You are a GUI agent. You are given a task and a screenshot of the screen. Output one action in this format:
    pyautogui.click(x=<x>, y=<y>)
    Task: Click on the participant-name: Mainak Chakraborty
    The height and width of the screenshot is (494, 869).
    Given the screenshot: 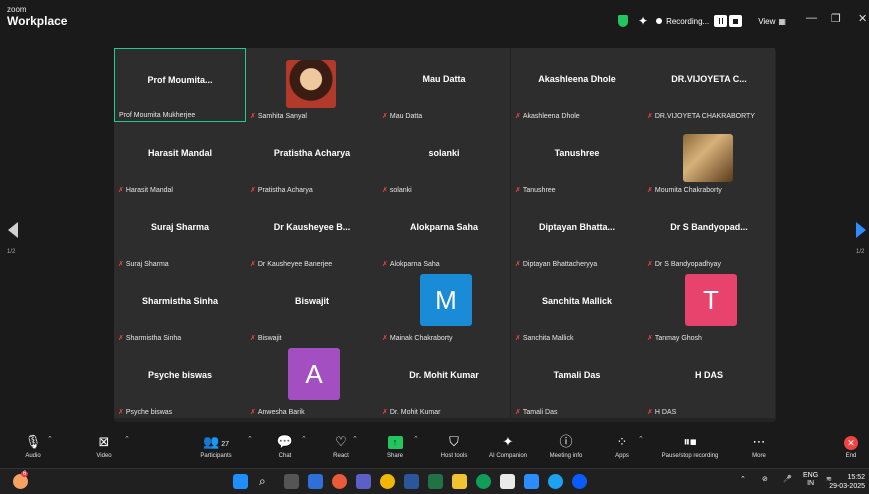 What is the action you would take?
    pyautogui.click(x=421, y=338)
    